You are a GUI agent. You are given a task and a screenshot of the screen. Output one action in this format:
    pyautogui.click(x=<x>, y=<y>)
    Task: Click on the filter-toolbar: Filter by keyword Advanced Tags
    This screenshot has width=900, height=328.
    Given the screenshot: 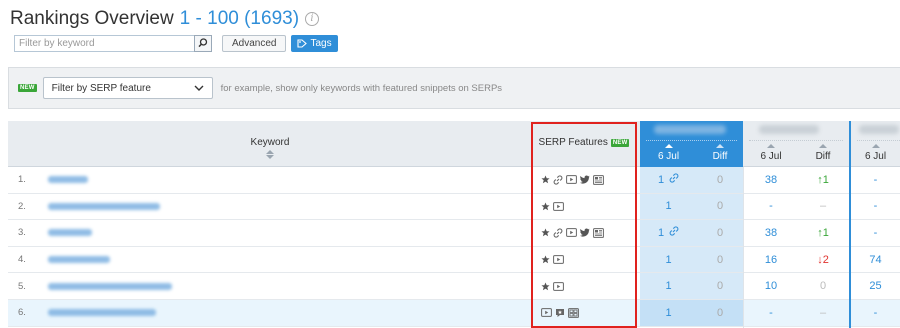 What is the action you would take?
    pyautogui.click(x=176, y=43)
    